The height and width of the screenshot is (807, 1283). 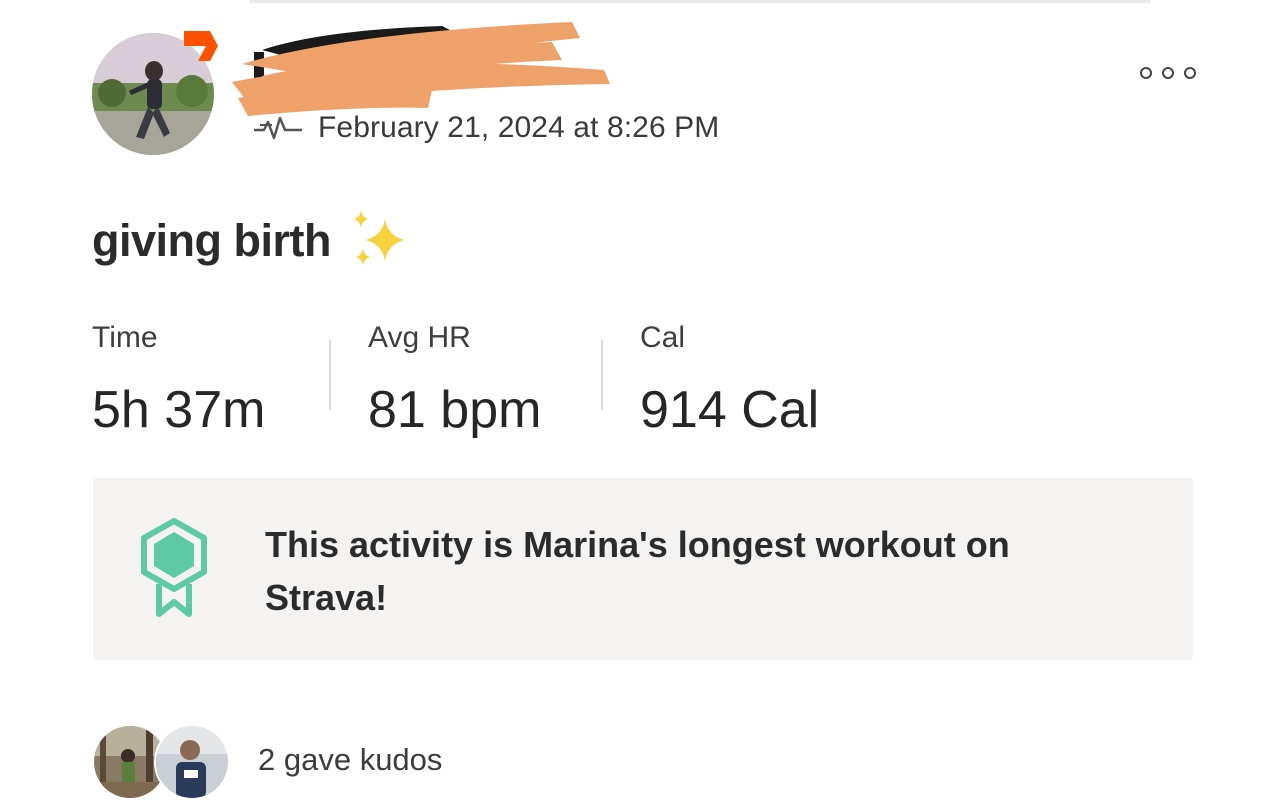 I want to click on kudos-avatar, so click(x=192, y=762).